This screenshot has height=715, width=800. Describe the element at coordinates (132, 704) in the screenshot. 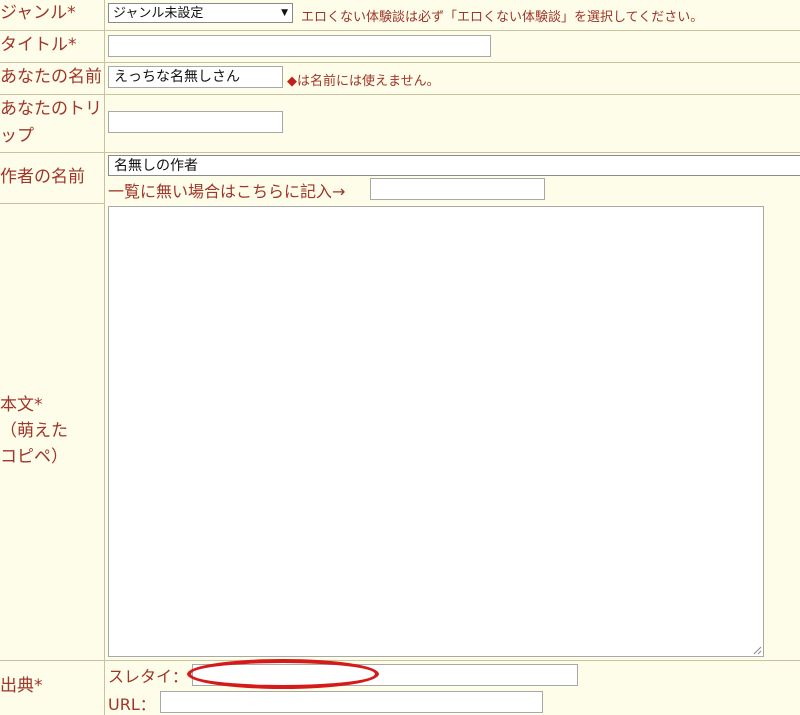

I see `url-label: URL：` at that location.